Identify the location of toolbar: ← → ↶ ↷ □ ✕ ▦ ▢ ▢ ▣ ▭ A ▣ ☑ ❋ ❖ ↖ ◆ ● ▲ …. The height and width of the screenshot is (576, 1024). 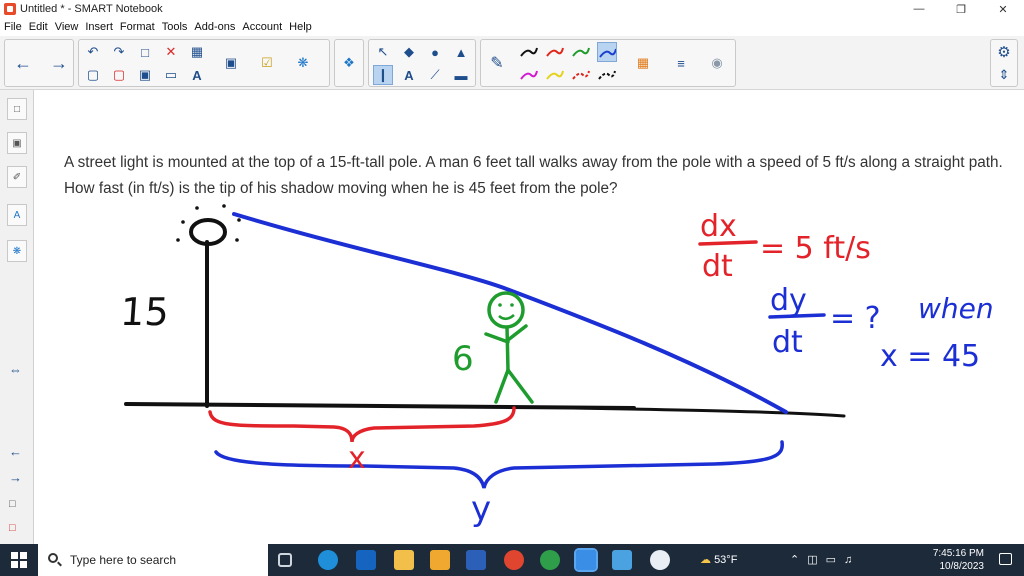
(512, 63).